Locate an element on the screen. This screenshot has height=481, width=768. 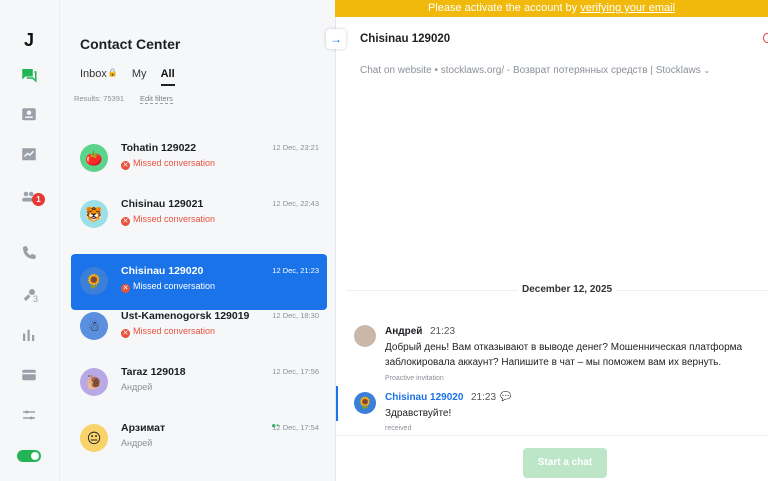
lock-icon: 🔒 is located at coordinates (112, 72).